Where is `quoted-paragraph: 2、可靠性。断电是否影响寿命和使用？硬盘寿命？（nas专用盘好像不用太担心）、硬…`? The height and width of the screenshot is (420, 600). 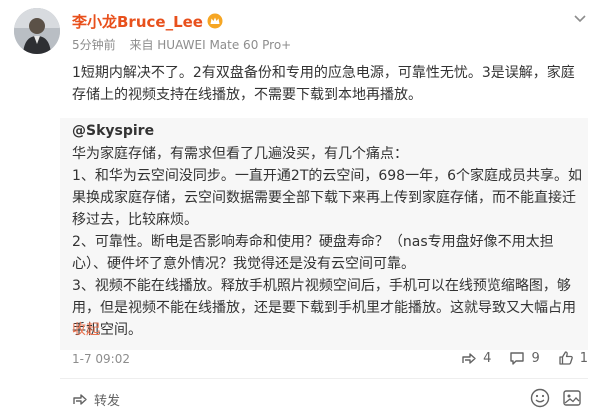 quoted-paragraph: 2、可靠性。断电是否影响寿命和使用？硬盘寿命？（nas专用盘好像不用太担心）、硬… is located at coordinates (313, 253).